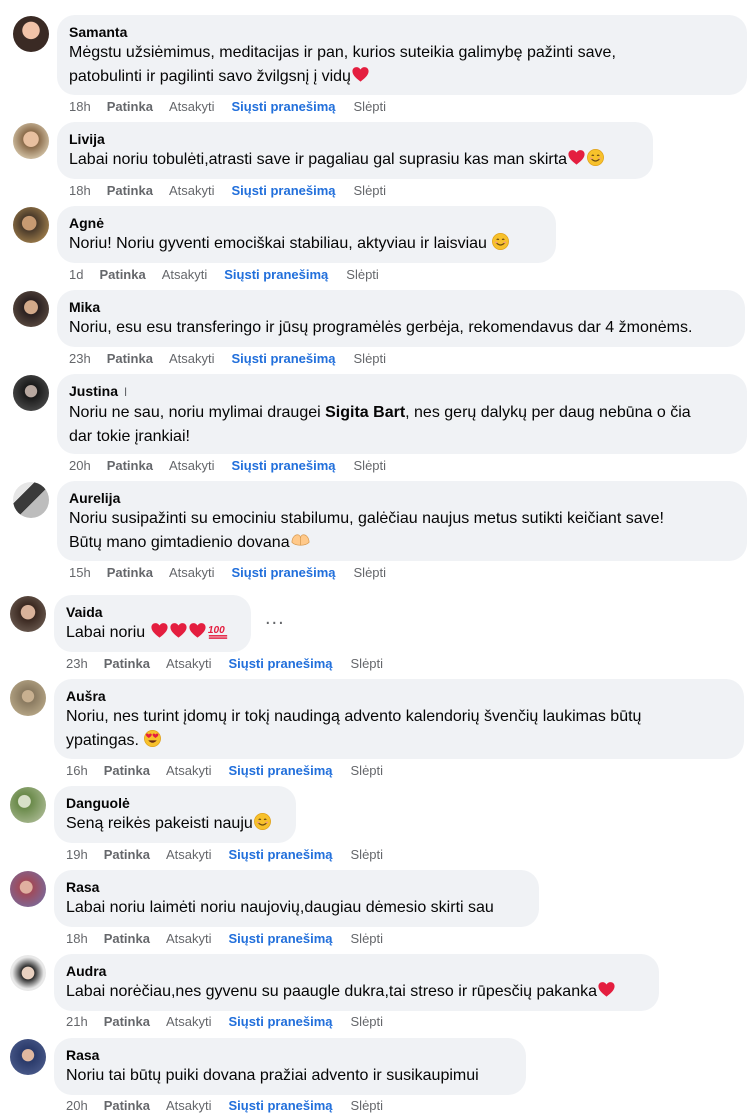  Describe the element at coordinates (77, 855) in the screenshot. I see `comment-time: 19h` at that location.